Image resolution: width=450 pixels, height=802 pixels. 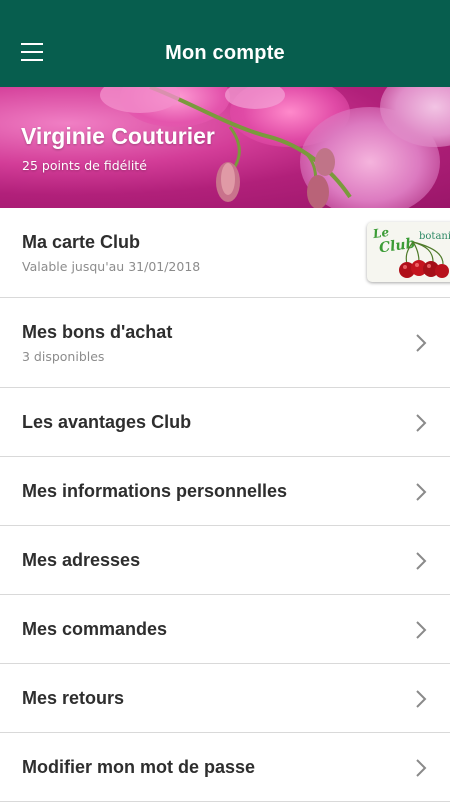 I want to click on profile-name: Virginie Couturier, so click(x=118, y=136).